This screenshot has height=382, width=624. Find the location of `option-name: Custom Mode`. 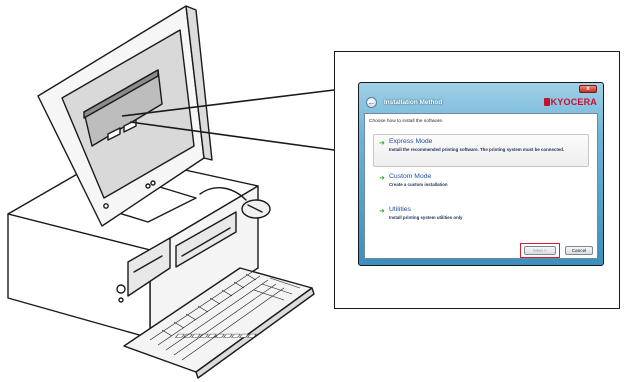

option-name: Custom Mode is located at coordinates (410, 176).